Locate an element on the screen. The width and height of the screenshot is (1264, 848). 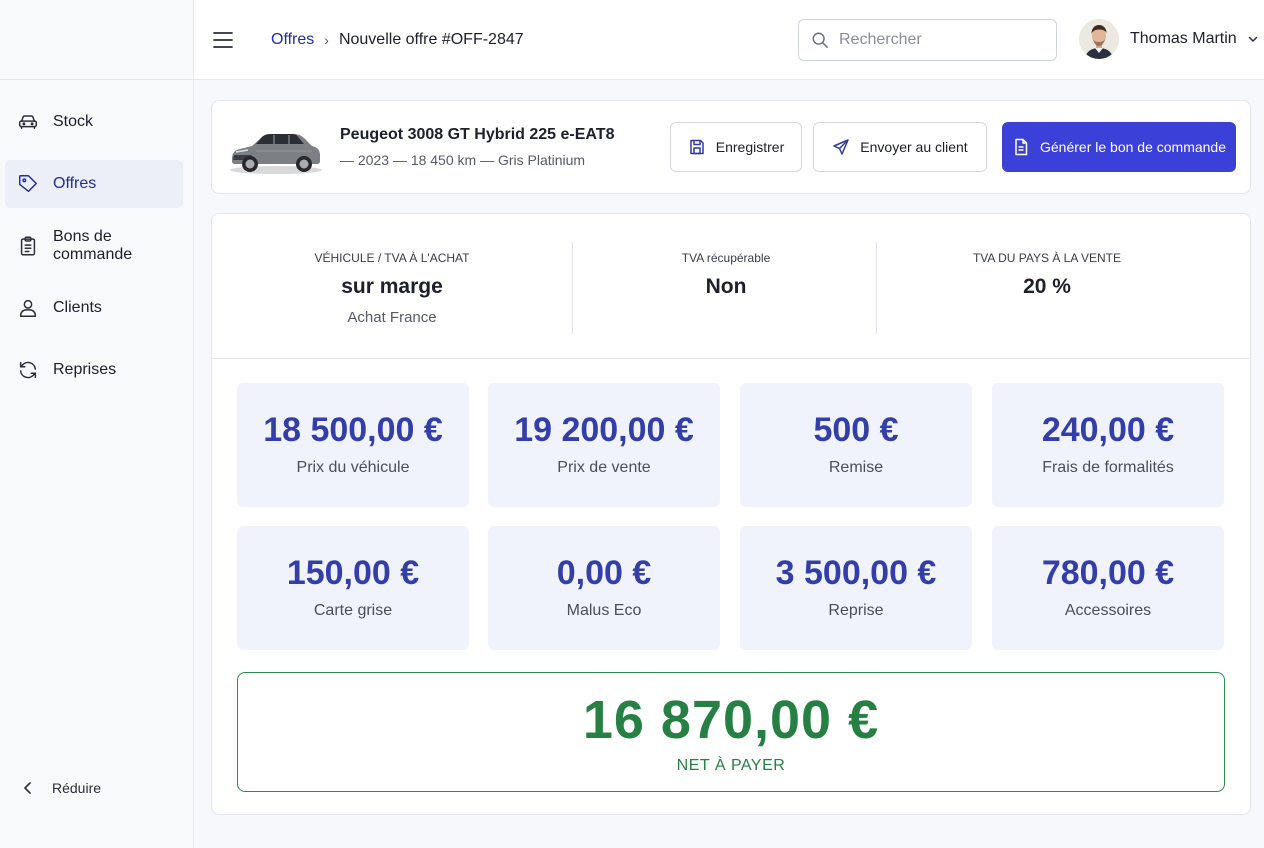
search-box is located at coordinates (927, 40).